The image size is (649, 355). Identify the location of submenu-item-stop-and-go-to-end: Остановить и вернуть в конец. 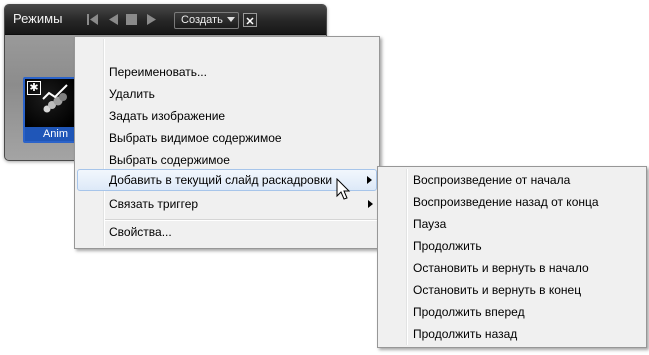
(512, 290).